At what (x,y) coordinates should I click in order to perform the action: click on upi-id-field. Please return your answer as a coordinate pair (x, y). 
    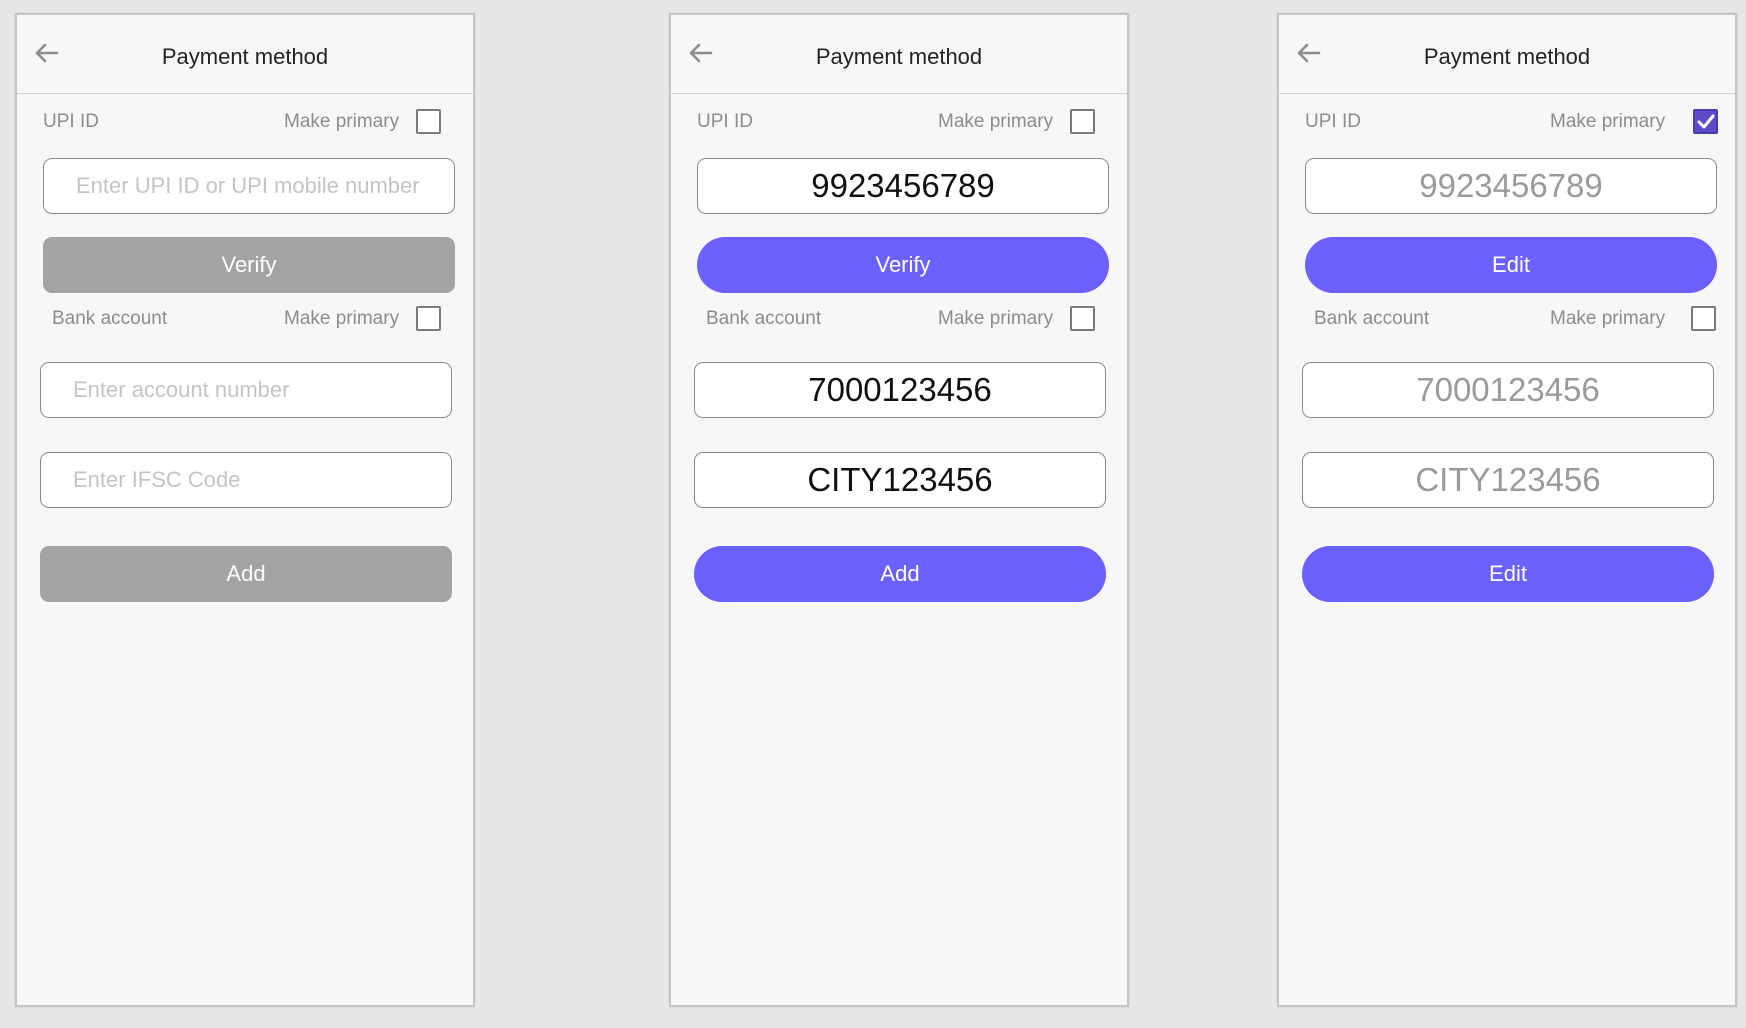
    Looking at the image, I should click on (249, 186).